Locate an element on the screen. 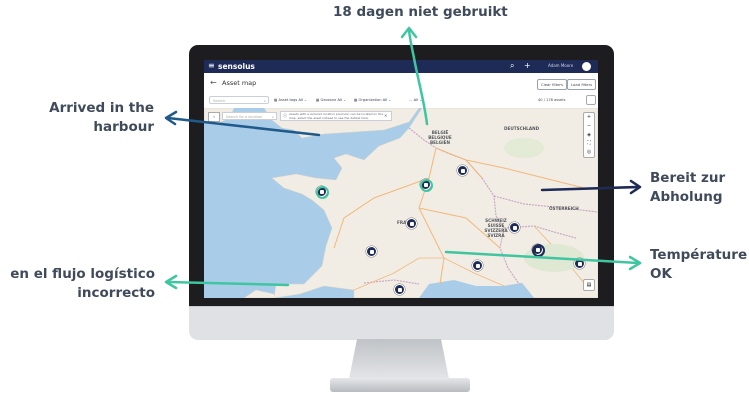 The height and width of the screenshot is (401, 749). hamburger-icon: ≡ is located at coordinates (211, 65).